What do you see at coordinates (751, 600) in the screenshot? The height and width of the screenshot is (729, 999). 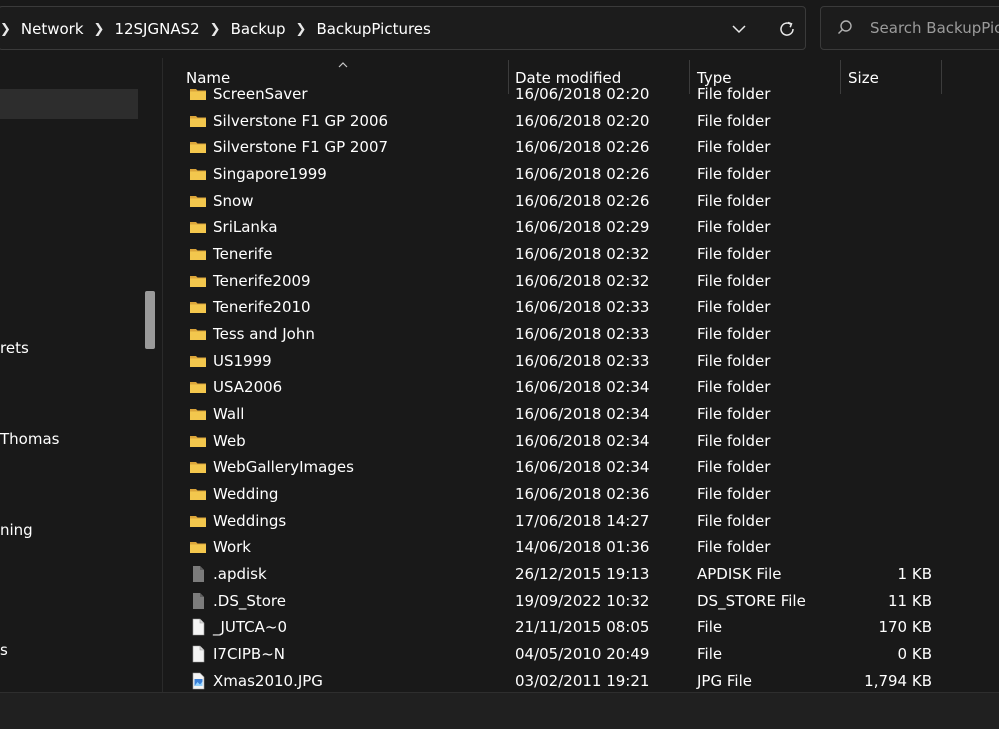 I see `file-type: DS_STORE File` at bounding box center [751, 600].